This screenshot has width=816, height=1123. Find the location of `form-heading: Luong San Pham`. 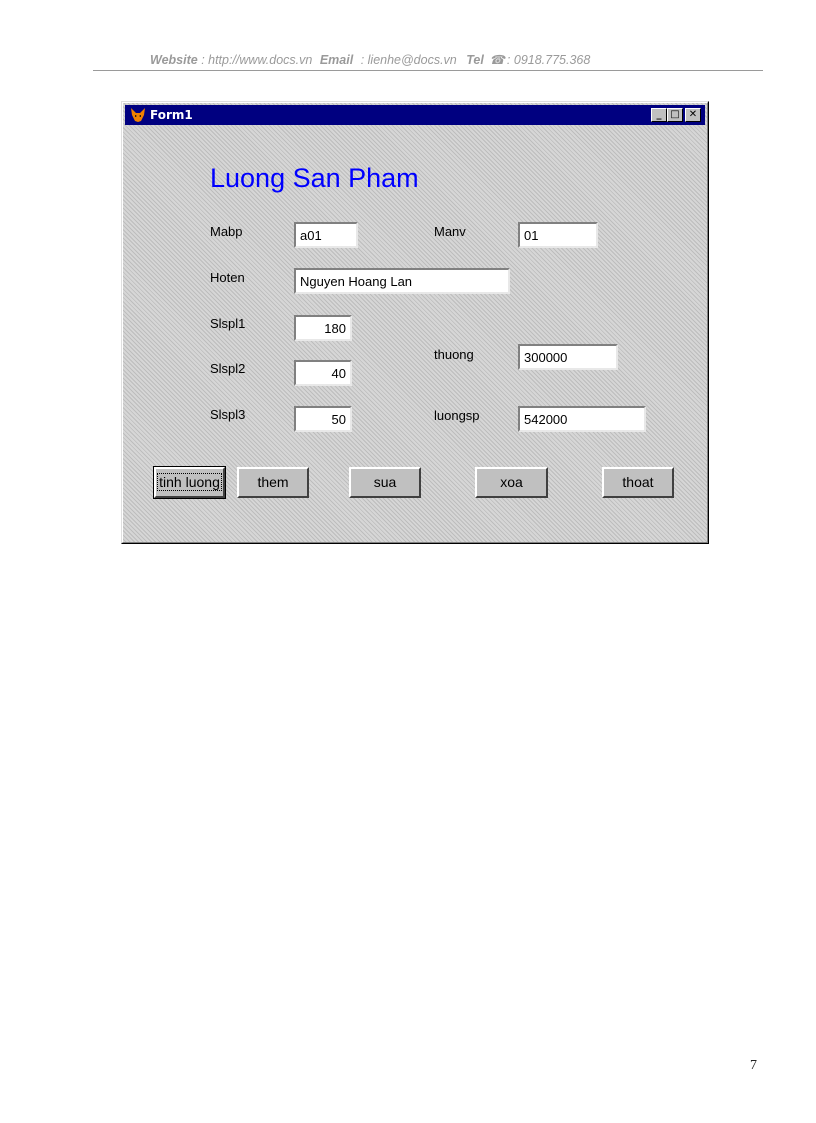

form-heading: Luong San Pham is located at coordinates (314, 178).